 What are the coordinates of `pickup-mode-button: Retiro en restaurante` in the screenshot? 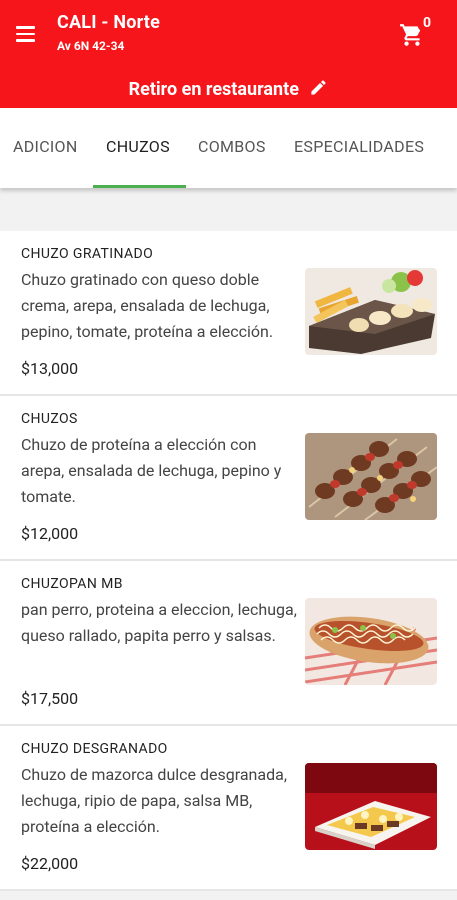 It's located at (228, 90).